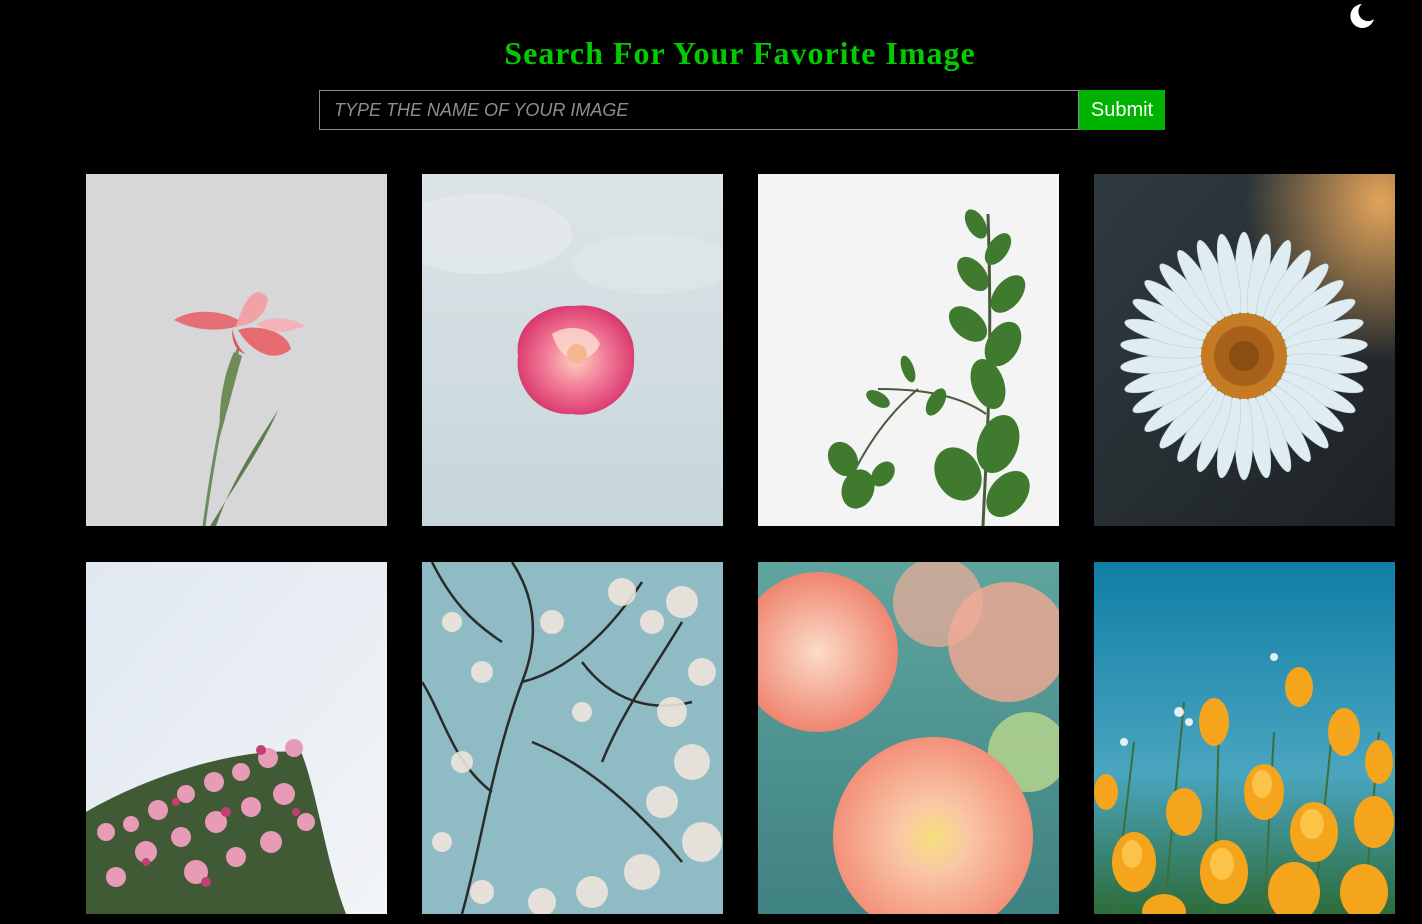 Image resolution: width=1422 pixels, height=924 pixels. I want to click on dahlia-image, so click(908, 738).